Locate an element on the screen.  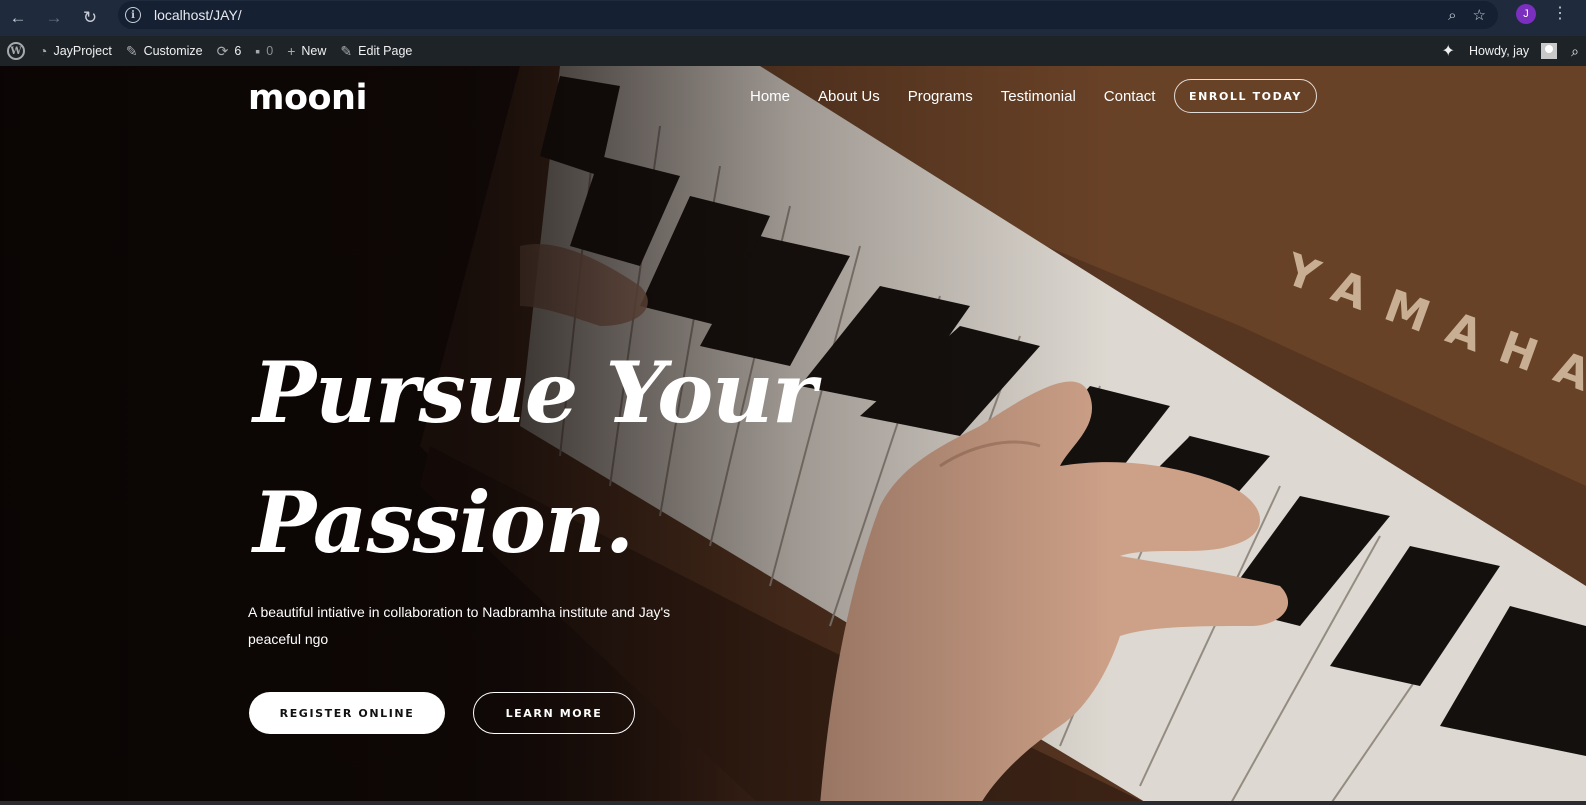
comments-link: ▪ 0 is located at coordinates (264, 51).